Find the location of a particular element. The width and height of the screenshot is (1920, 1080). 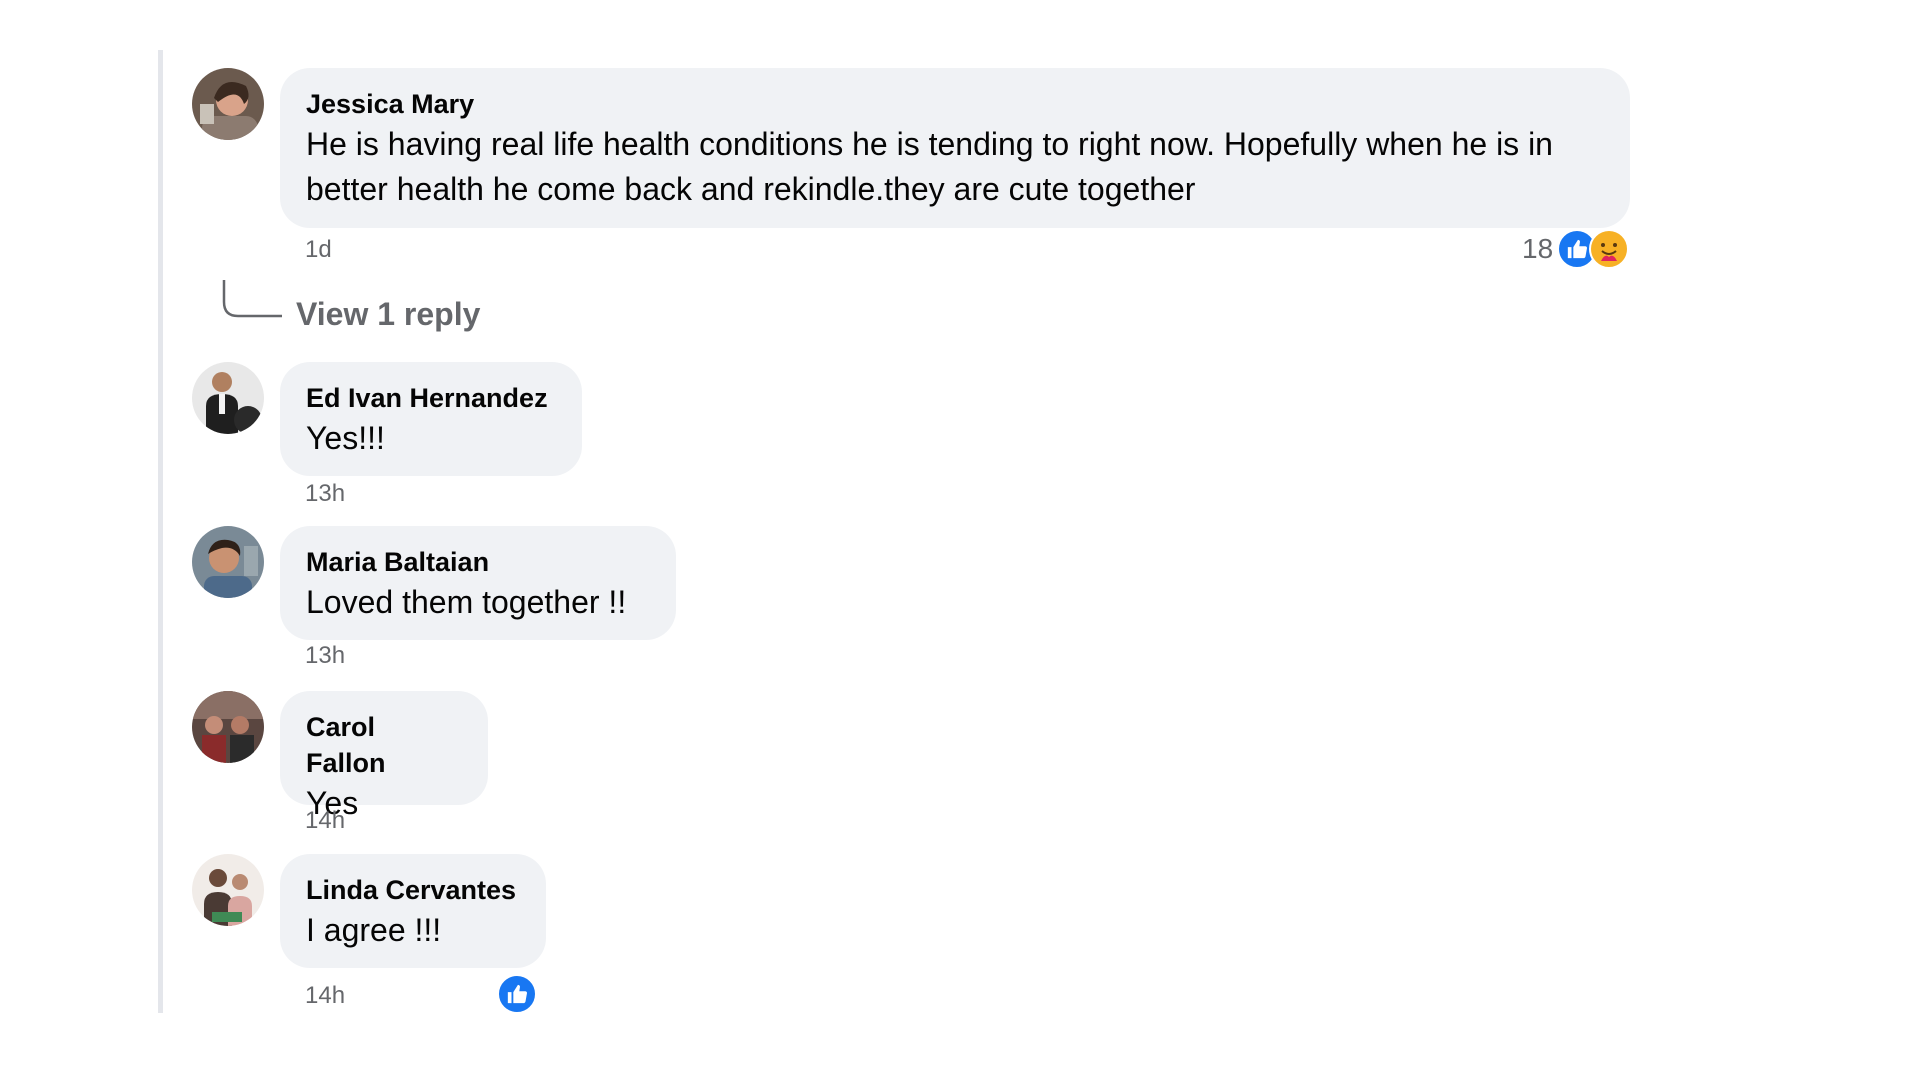

comment-bubble: Carol Fallon Yes is located at coordinates (384, 756).